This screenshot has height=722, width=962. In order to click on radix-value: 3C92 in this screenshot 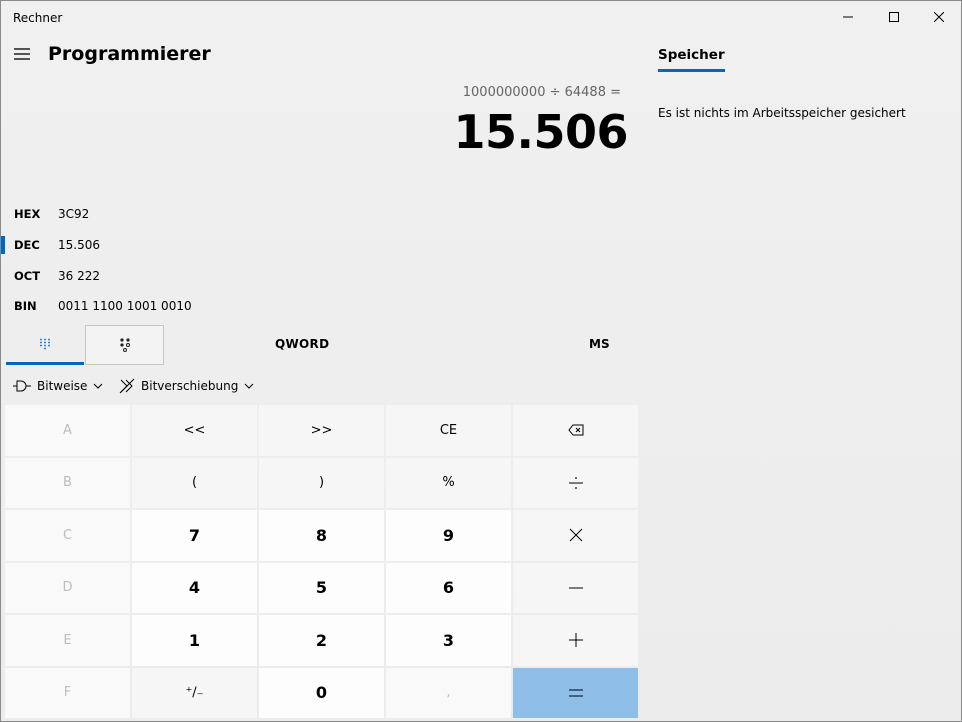, I will do `click(74, 214)`.